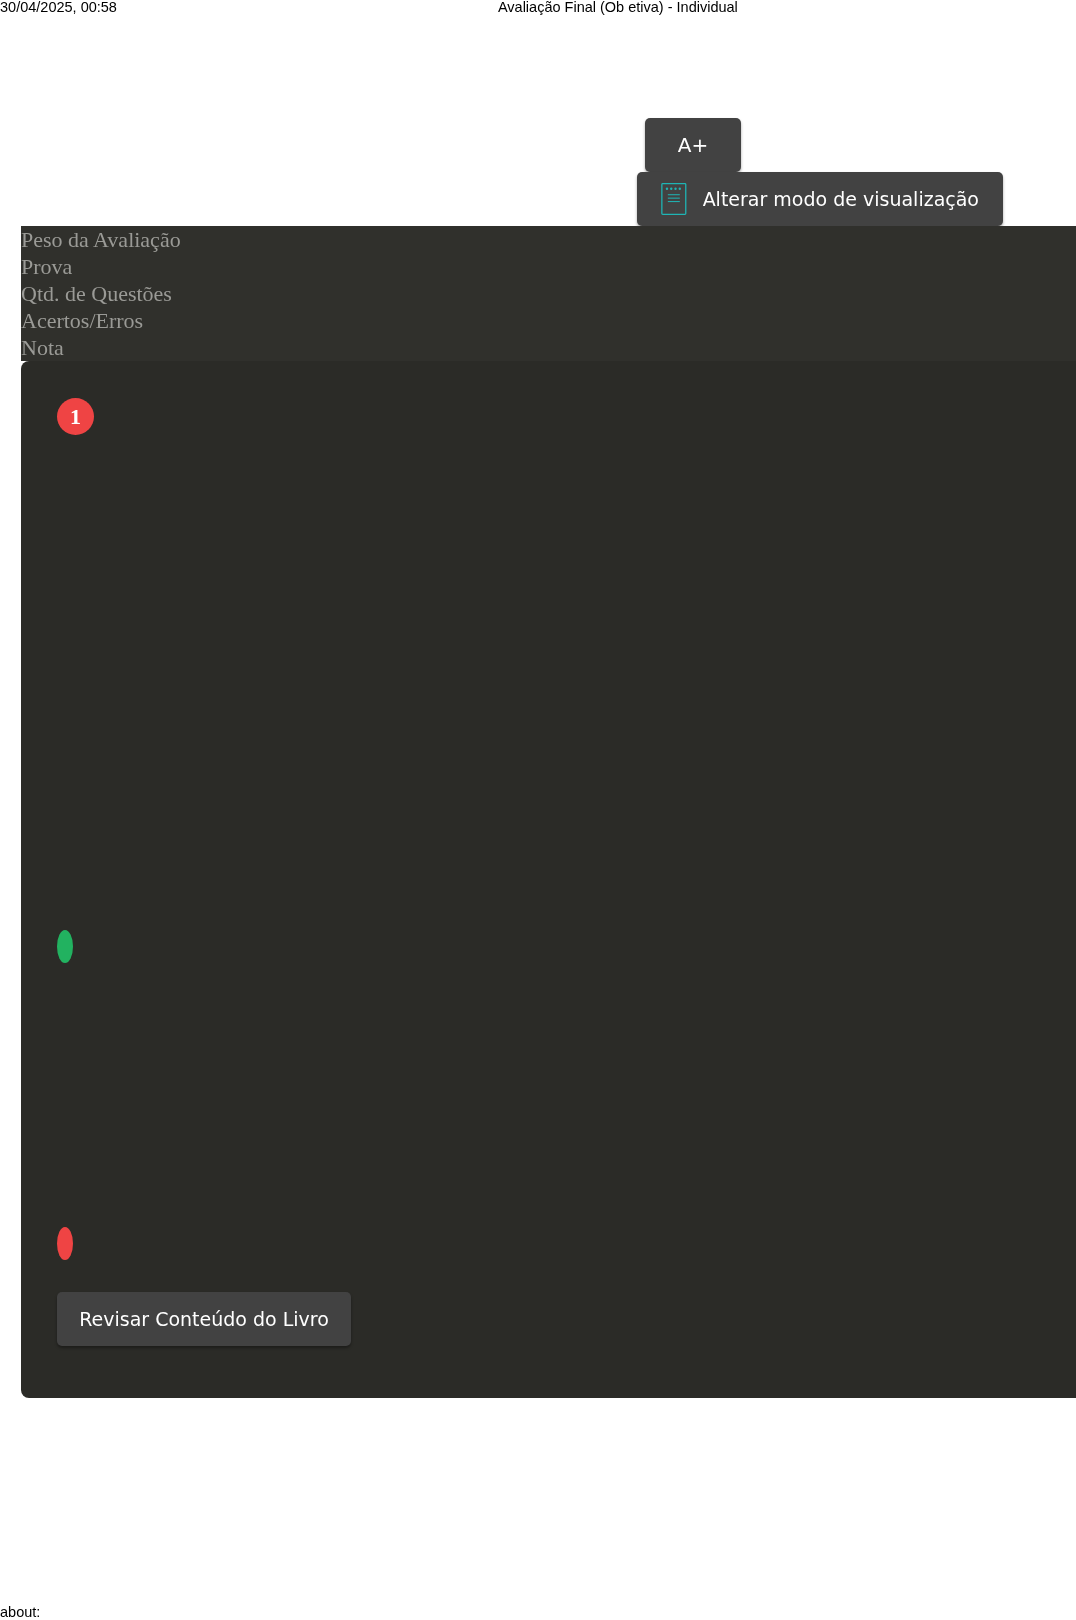  Describe the element at coordinates (204, 1319) in the screenshot. I see `review-book-button: Revisar Conteúdo do Livro` at that location.